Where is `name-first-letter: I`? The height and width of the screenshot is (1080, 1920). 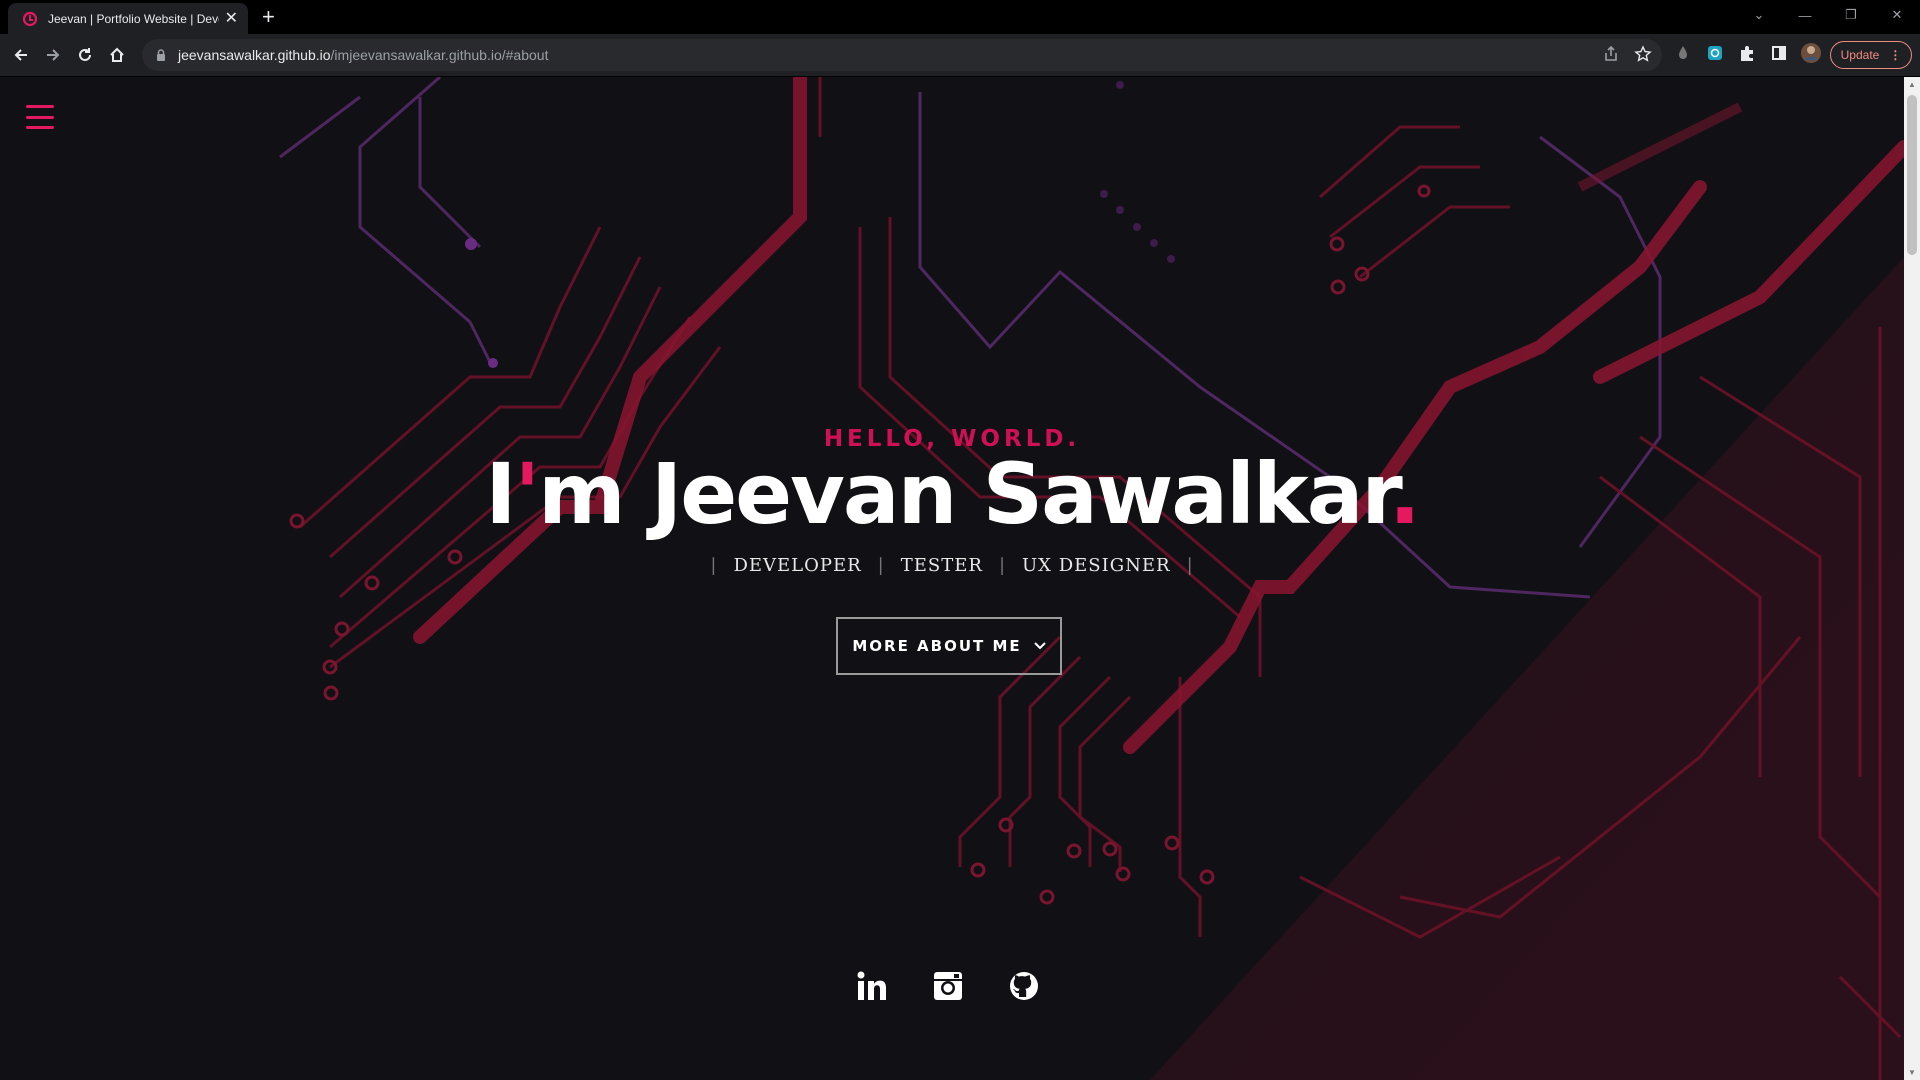
name-first-letter: I is located at coordinates (500, 494).